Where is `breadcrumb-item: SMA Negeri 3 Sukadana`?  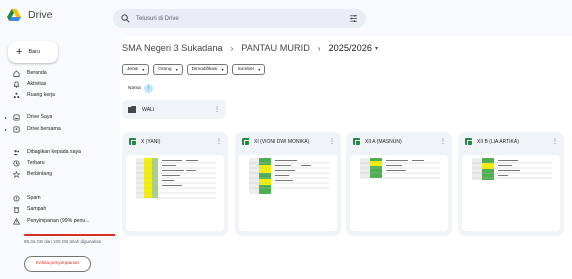
breadcrumb-item: SMA Negeri 3 Sukadana is located at coordinates (172, 48).